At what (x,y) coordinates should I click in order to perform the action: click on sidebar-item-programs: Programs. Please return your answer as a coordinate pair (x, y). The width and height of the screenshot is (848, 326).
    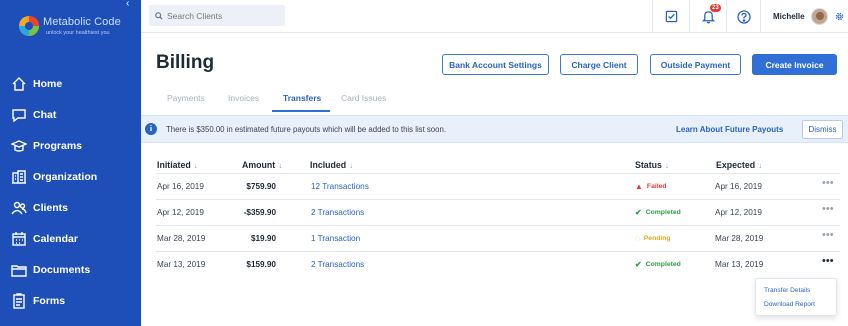
    Looking at the image, I should click on (70, 145).